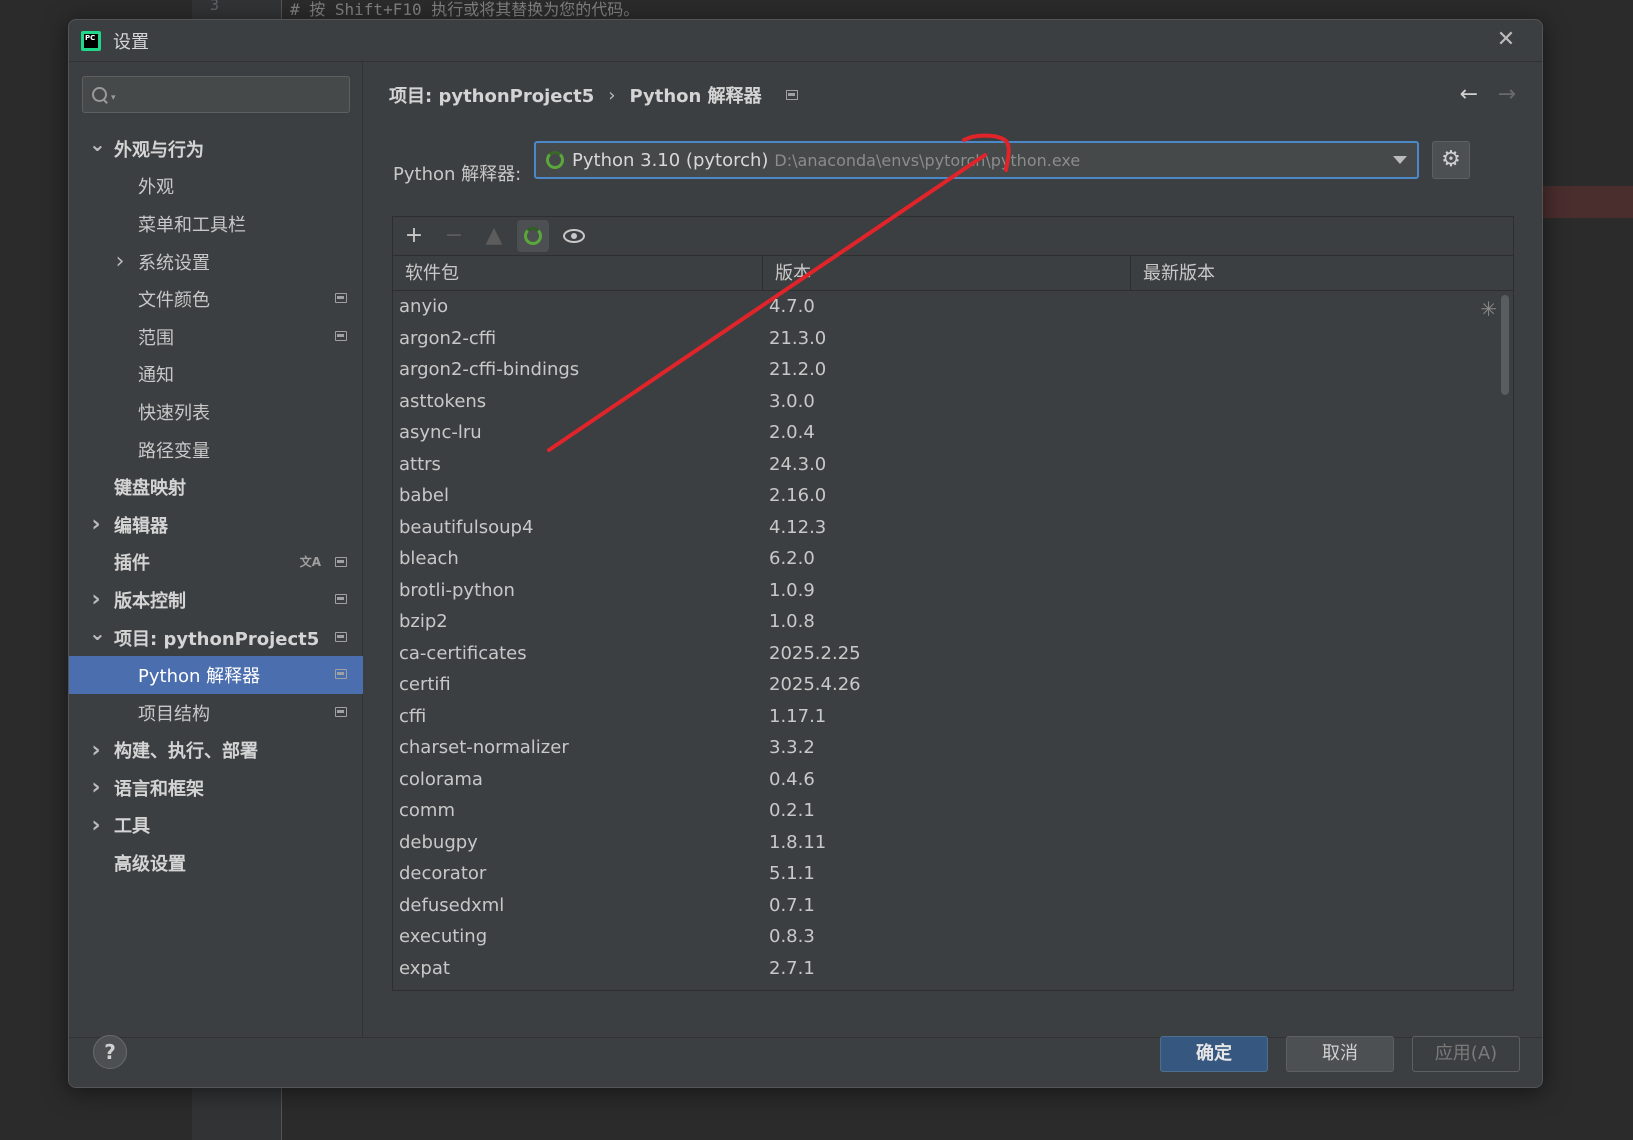 The image size is (1633, 1140). I want to click on remove-icon: −, so click(454, 236).